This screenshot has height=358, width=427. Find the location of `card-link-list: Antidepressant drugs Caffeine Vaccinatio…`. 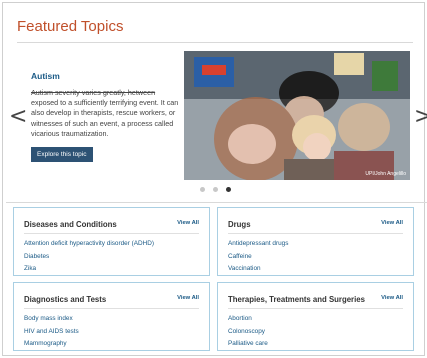

card-link-list: Antidepressant drugs Caffeine Vaccinatio… is located at coordinates (258, 257).